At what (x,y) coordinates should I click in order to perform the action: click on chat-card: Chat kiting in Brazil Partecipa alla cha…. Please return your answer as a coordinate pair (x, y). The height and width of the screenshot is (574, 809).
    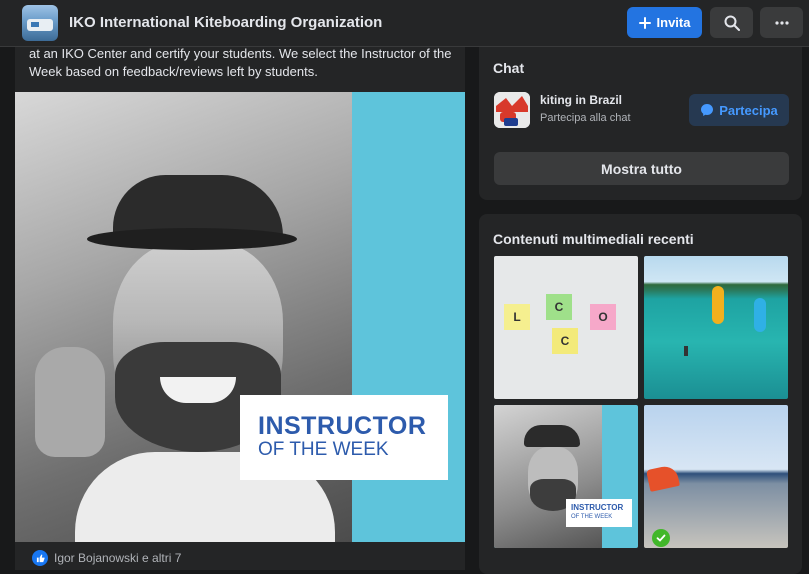
    Looking at the image, I should click on (640, 115).